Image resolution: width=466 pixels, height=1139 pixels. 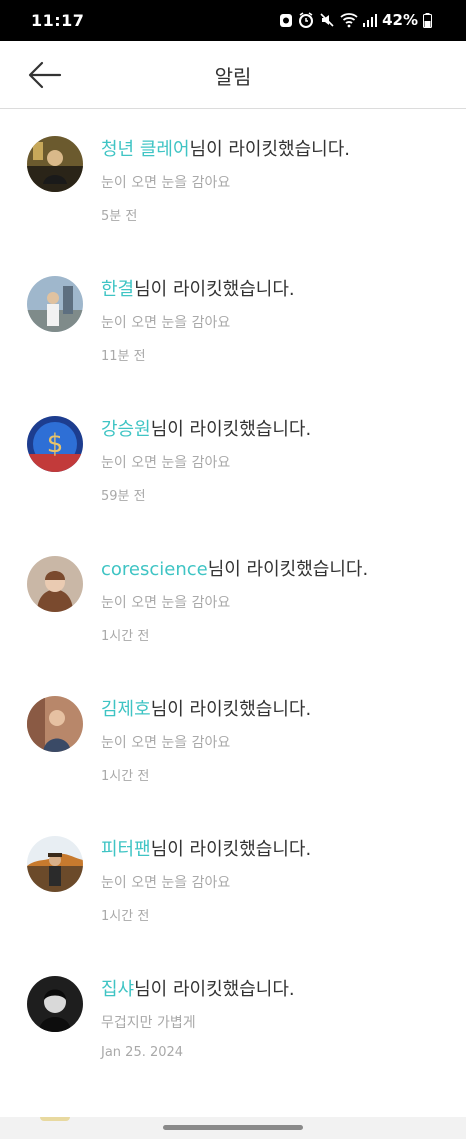 I want to click on wifi-icon, so click(x=349, y=20).